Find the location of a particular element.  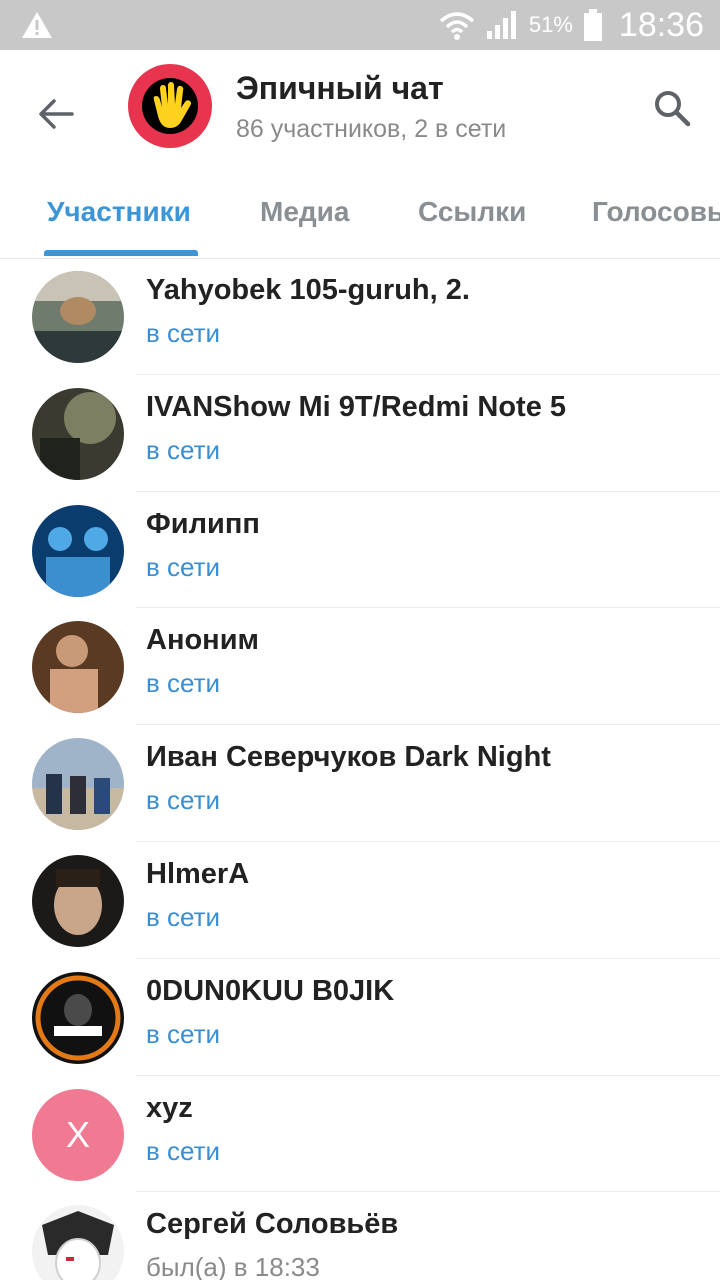

tab-links: Ссылки is located at coordinates (472, 222).